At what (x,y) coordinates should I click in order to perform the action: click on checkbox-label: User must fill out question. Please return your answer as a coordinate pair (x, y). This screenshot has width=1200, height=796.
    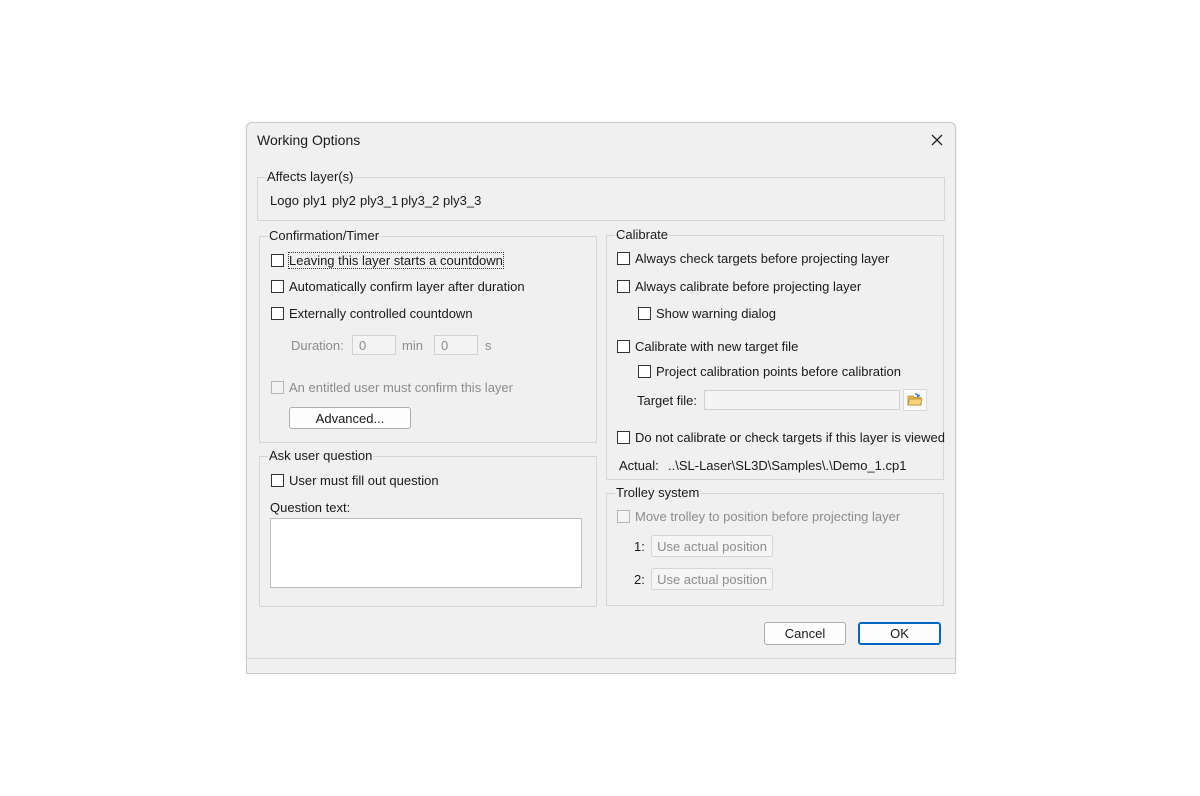
    Looking at the image, I should click on (364, 480).